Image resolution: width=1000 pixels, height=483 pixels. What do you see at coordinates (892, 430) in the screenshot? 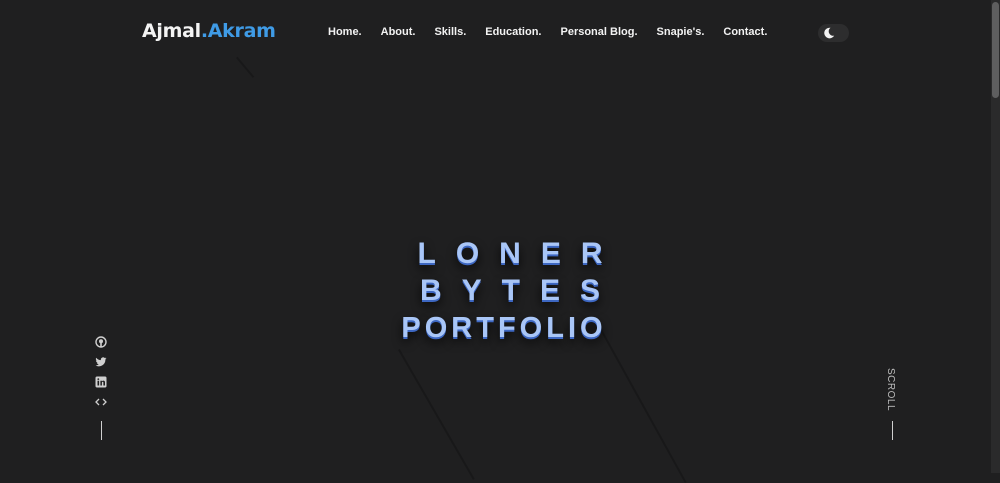
I see `scroll-divider-line` at bounding box center [892, 430].